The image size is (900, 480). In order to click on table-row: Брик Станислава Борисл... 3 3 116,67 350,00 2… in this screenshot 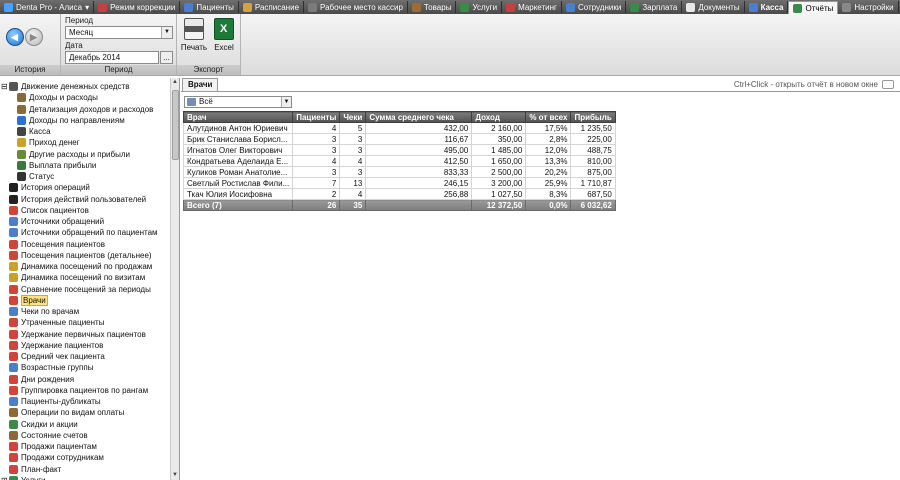, I will do `click(399, 139)`.